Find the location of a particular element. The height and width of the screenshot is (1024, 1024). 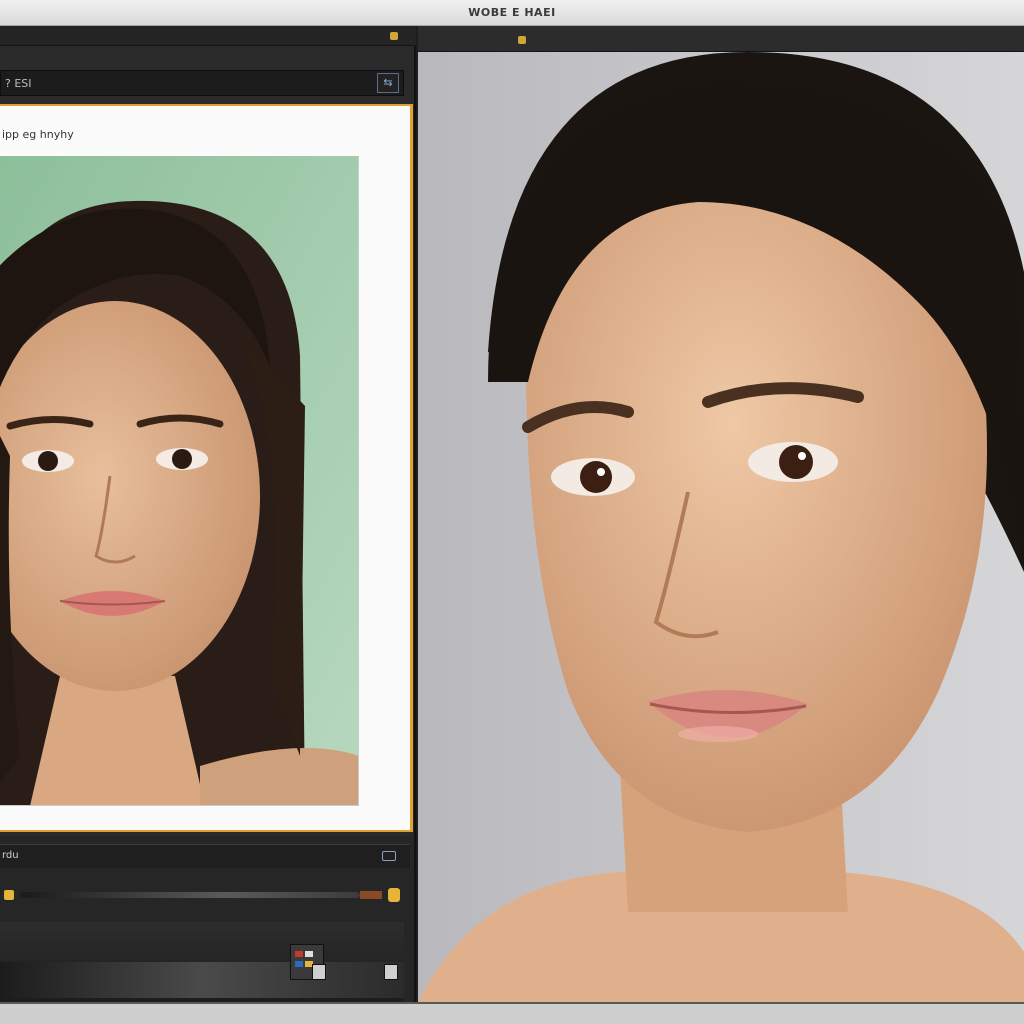

preview-label: ipp eg hnyhy is located at coordinates (38, 134).